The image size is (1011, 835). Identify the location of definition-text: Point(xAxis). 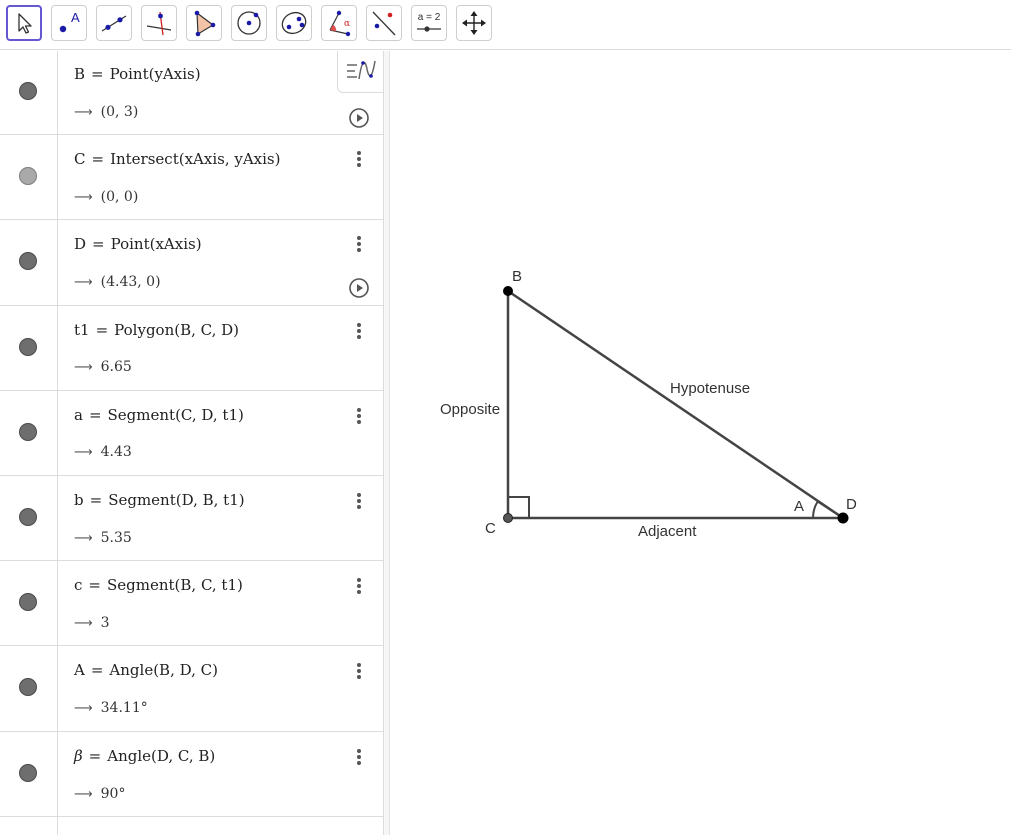
(156, 244).